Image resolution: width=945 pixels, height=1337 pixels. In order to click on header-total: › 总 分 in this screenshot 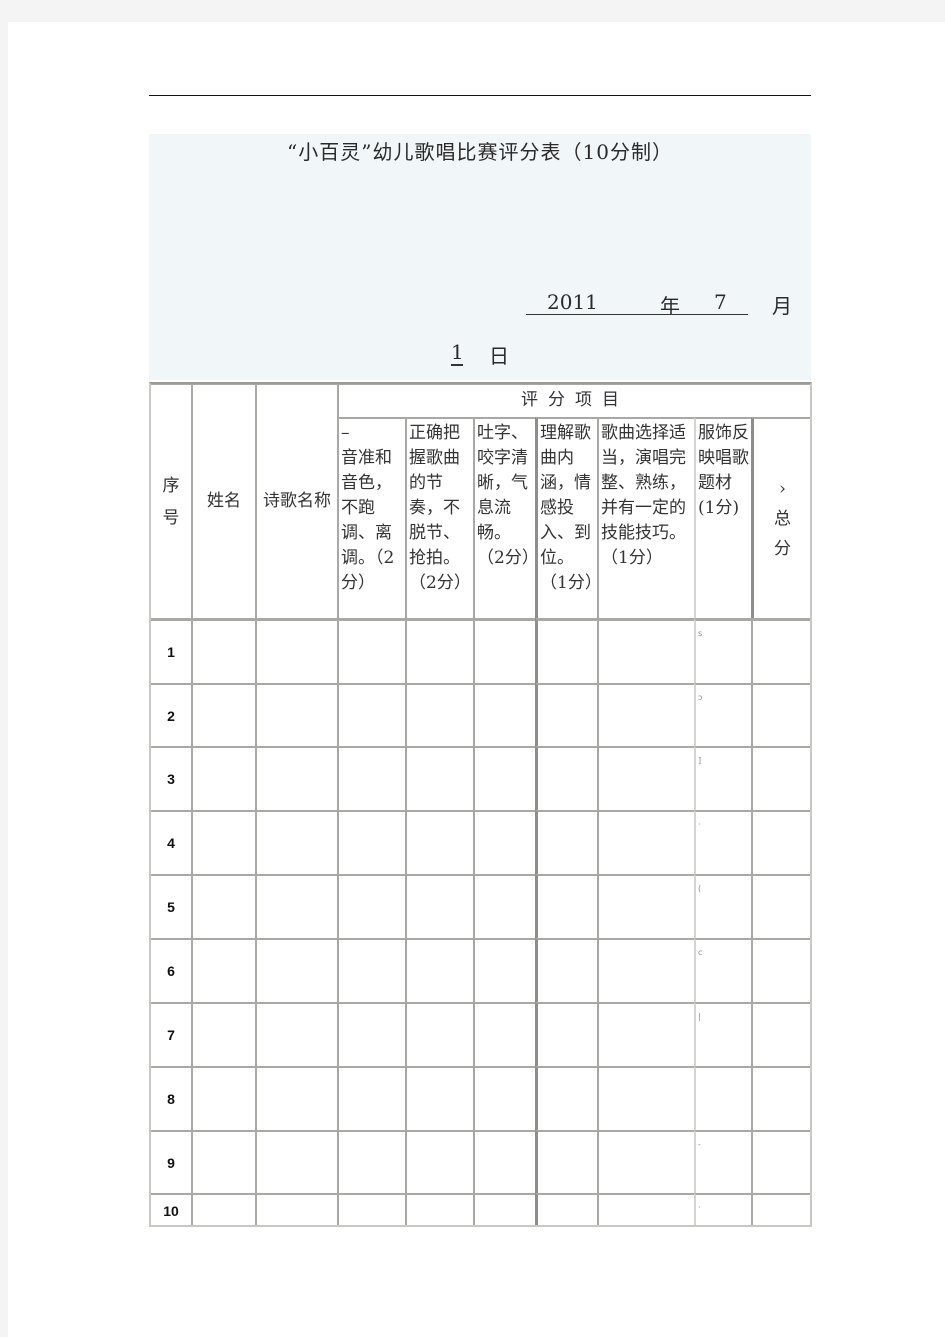, I will do `click(781, 517)`.